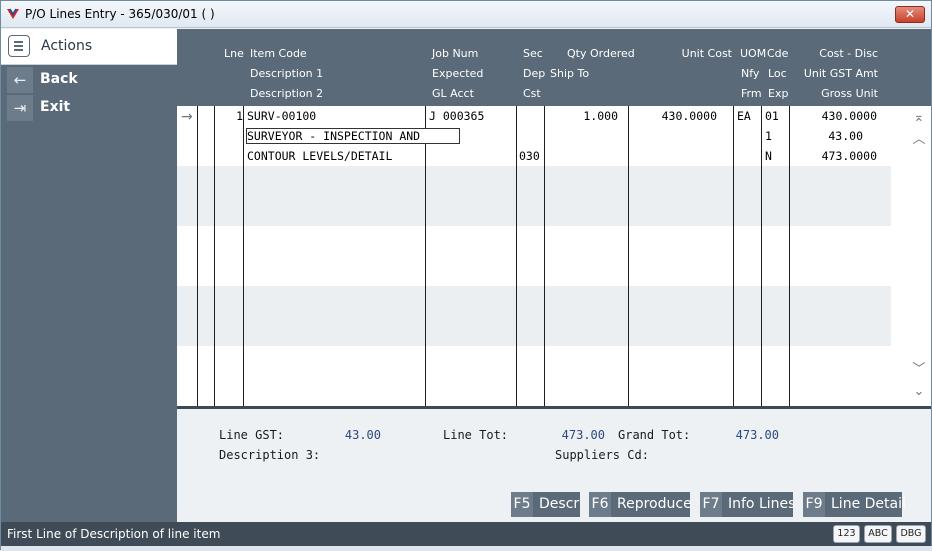 The image size is (932, 551). I want to click on scroll-up-icon: ︿, so click(919, 141).